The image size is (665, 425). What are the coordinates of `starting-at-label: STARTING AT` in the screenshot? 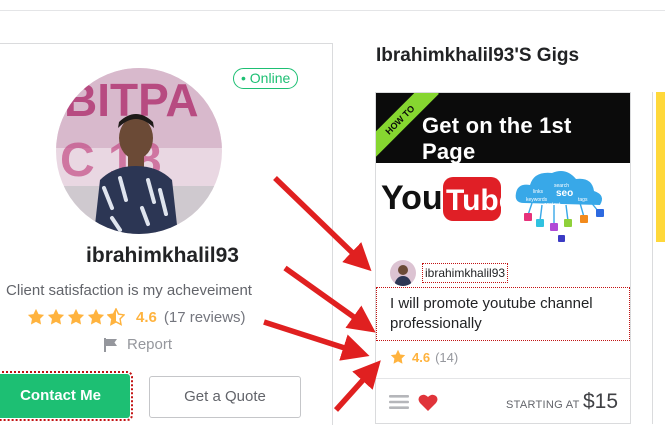 It's located at (543, 405).